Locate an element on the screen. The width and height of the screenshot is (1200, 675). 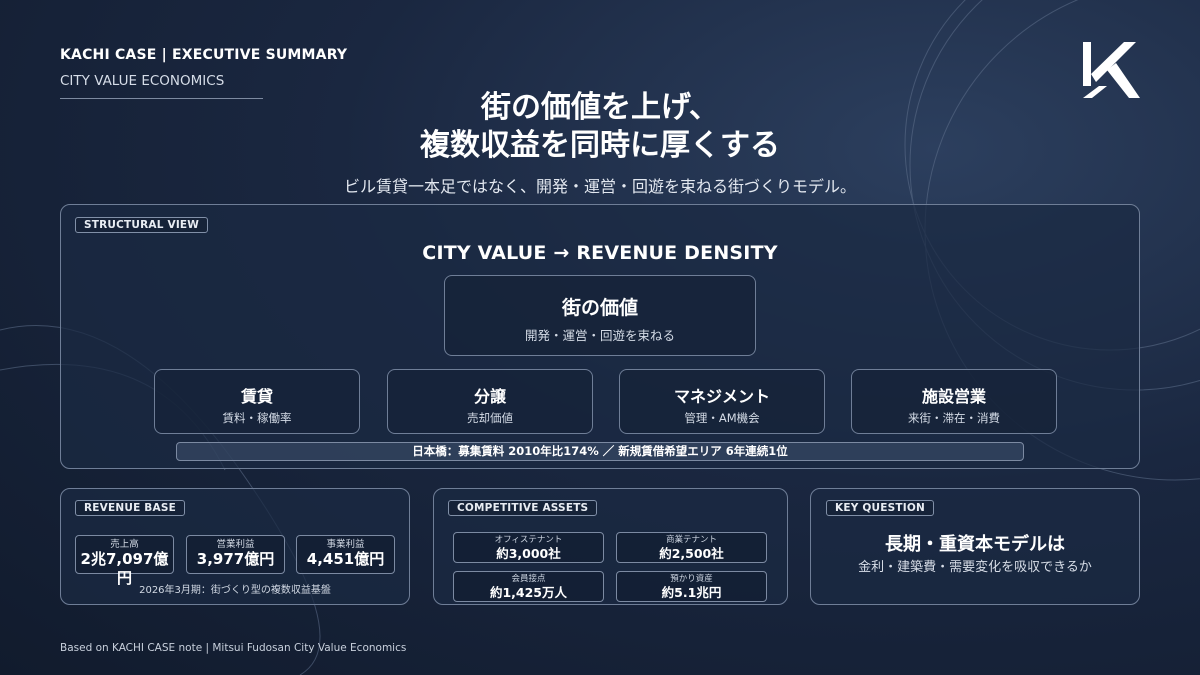
headline-subtitle: ビル賃貸一本足ではなく、開発・運営・回遊を束ねる街づくりモデル。 is located at coordinates (599, 186).